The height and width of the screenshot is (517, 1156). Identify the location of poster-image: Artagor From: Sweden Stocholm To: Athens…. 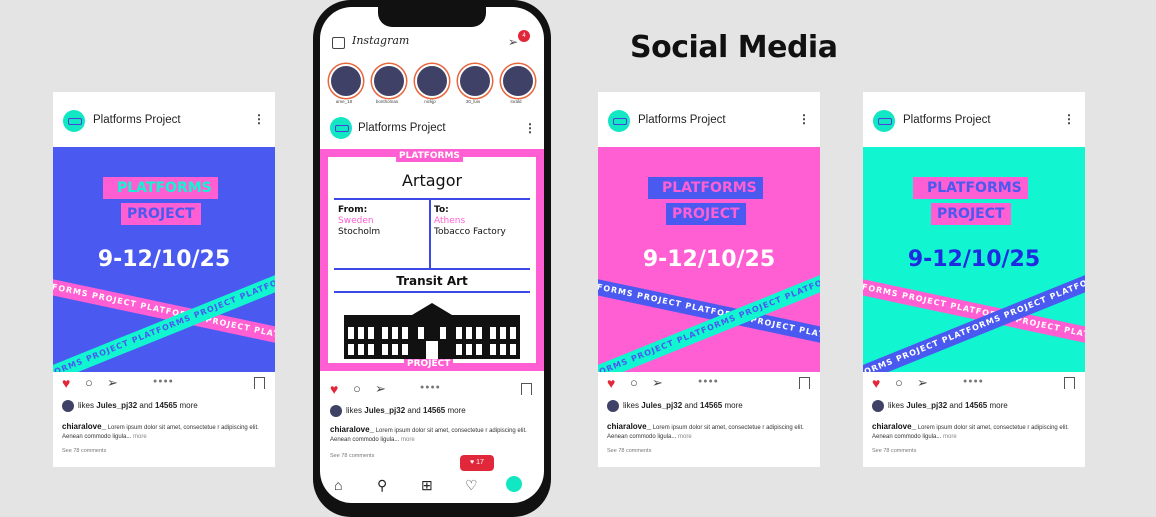
(432, 260).